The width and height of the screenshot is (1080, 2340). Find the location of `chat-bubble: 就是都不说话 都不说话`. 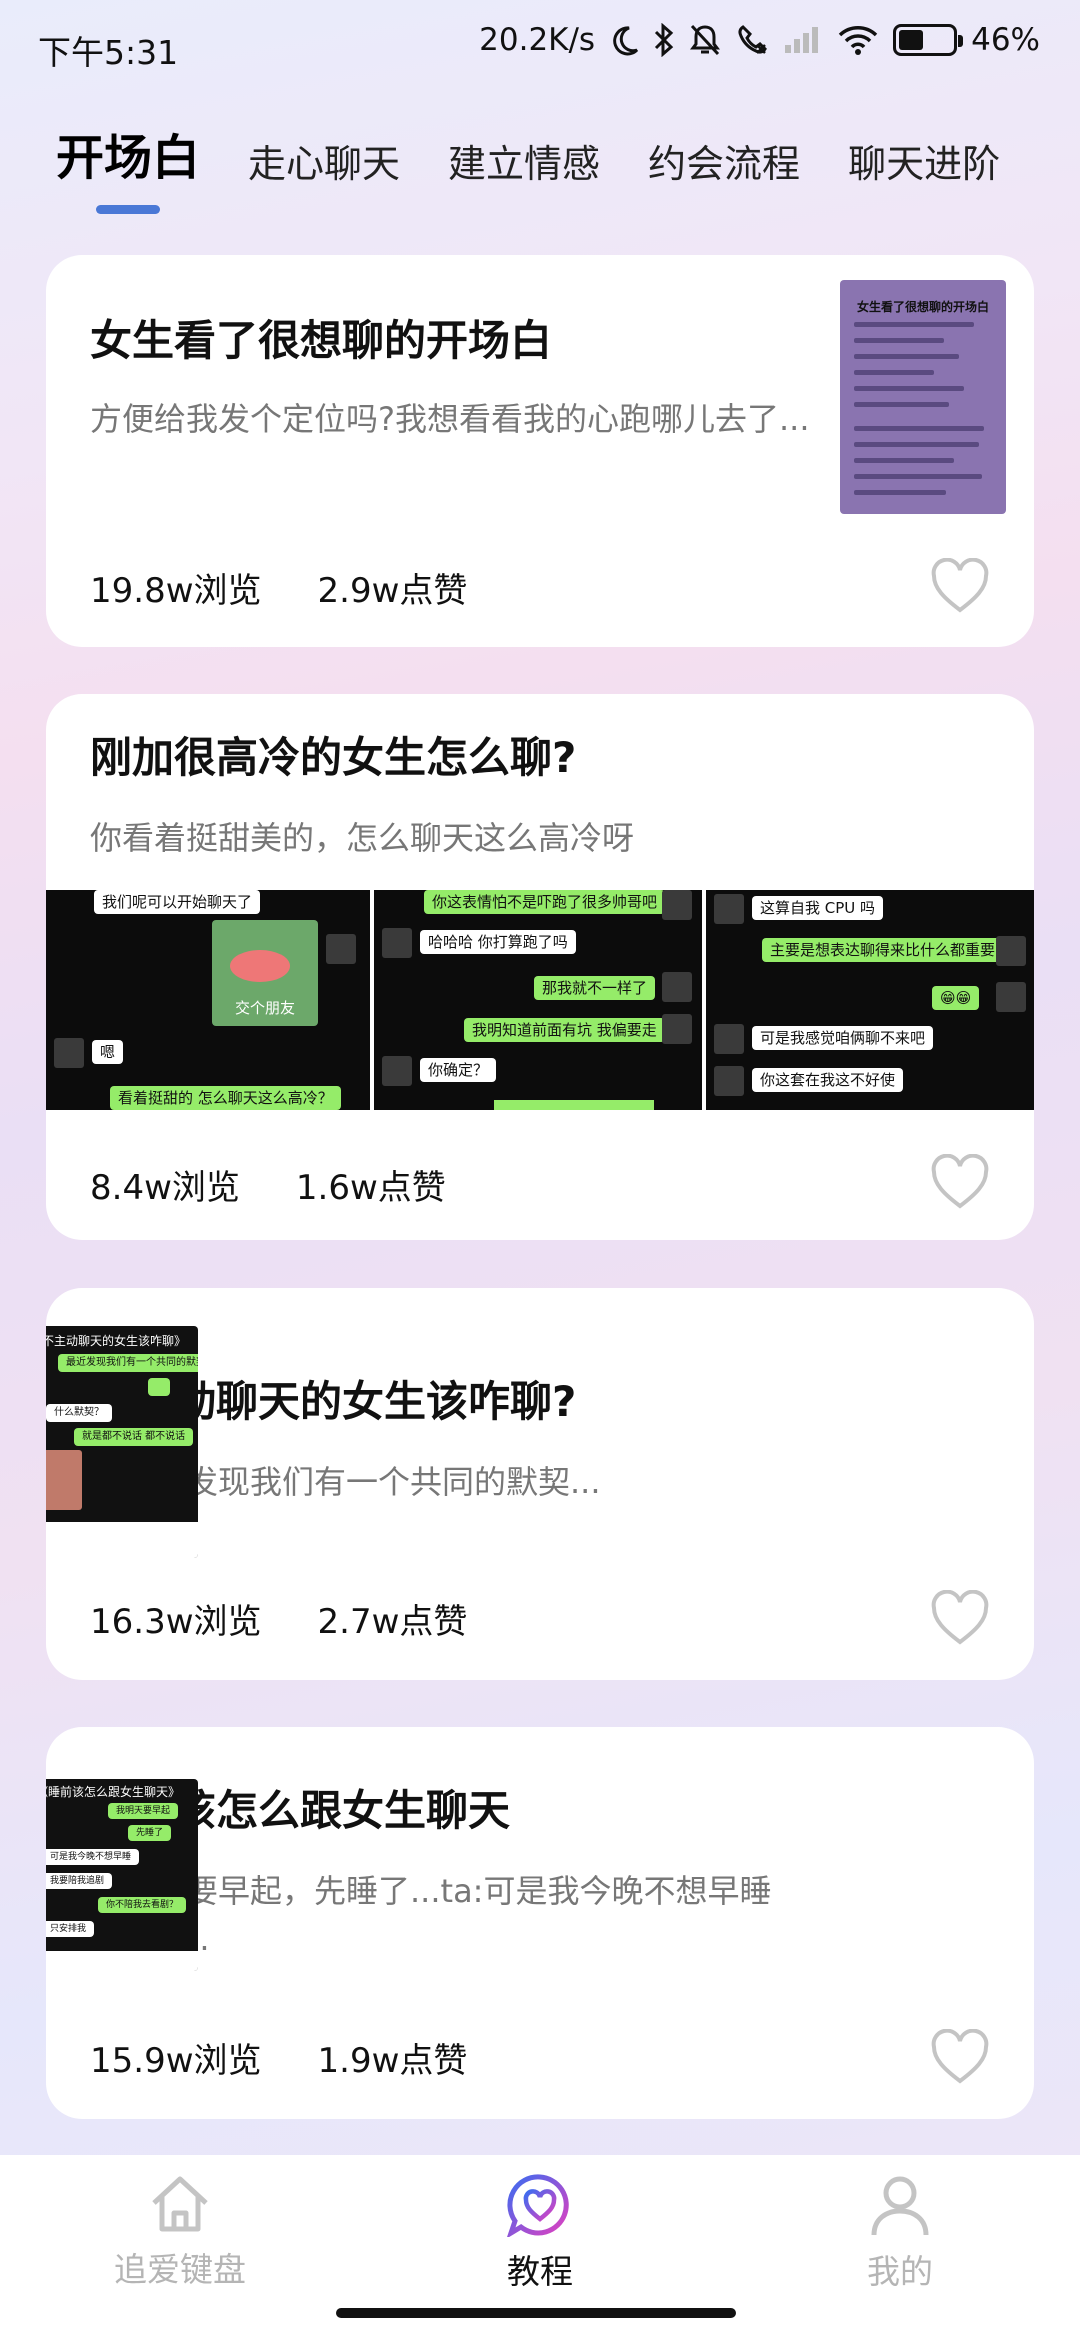

chat-bubble: 就是都不说话 都不说话 is located at coordinates (134, 1437).